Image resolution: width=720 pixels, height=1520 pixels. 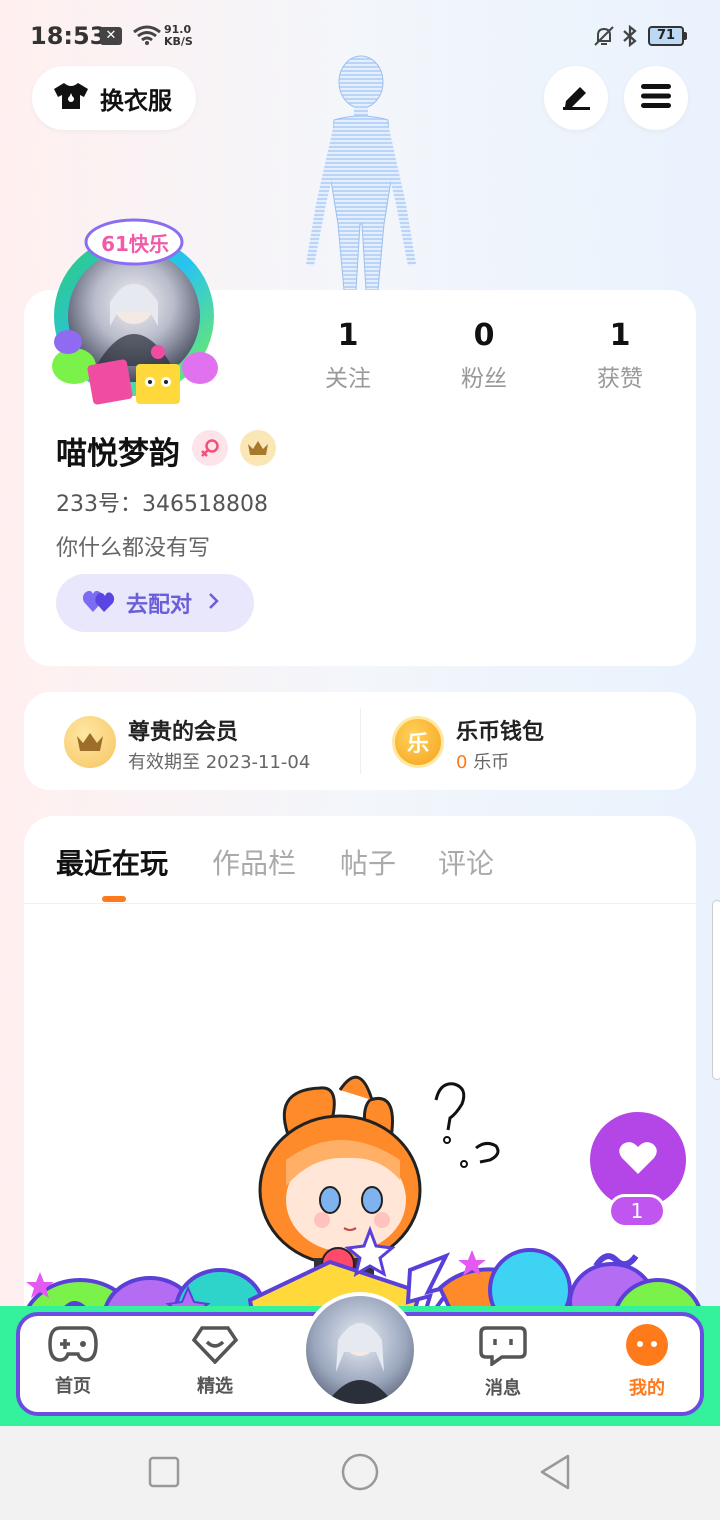 I want to click on change-outfit-label: 换衣服, so click(x=136, y=100).